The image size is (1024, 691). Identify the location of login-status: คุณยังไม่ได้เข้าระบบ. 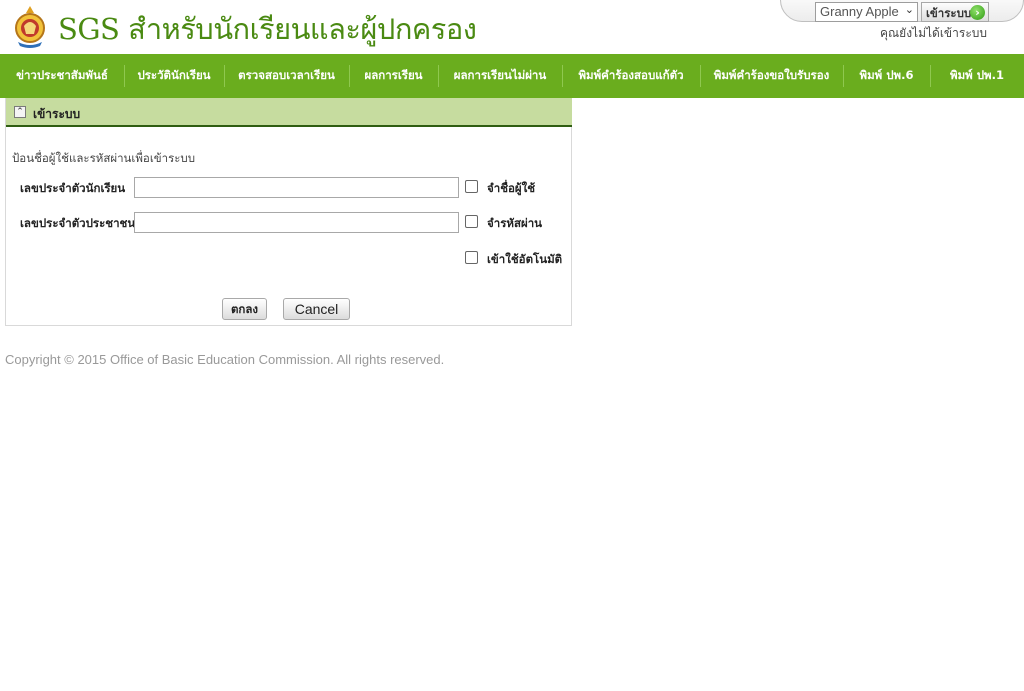
(933, 33).